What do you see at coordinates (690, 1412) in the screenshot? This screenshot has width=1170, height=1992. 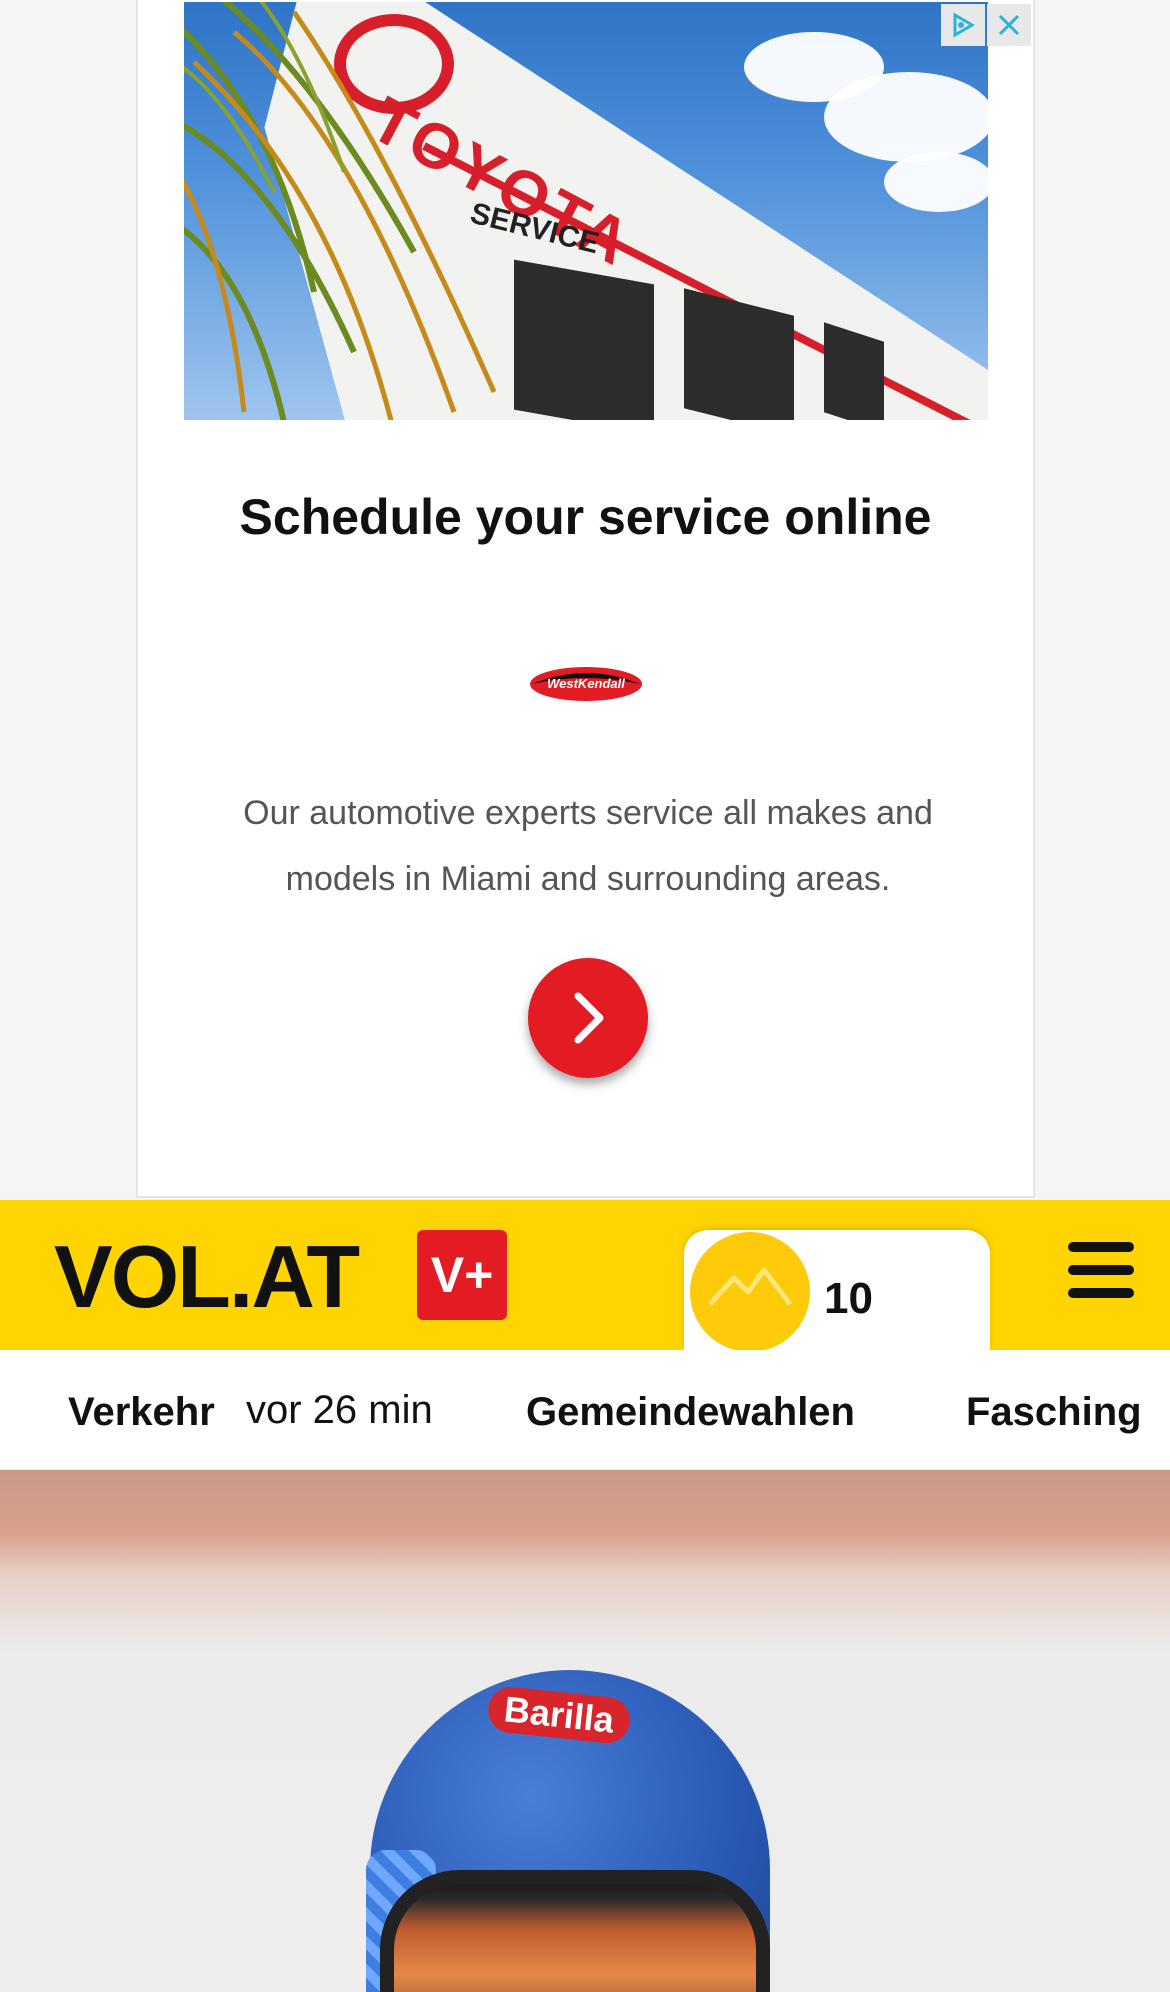 I see `topic-gemeindewahlen: Gemeindewahlen` at bounding box center [690, 1412].